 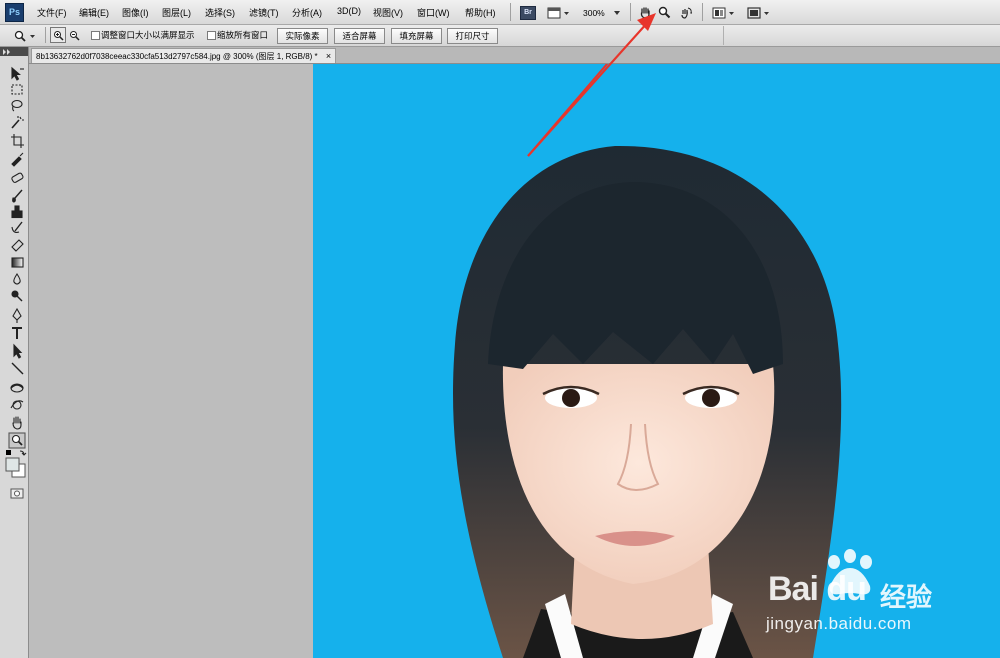 What do you see at coordinates (302, 36) in the screenshot?
I see `actual-pixels-button: 实际像素` at bounding box center [302, 36].